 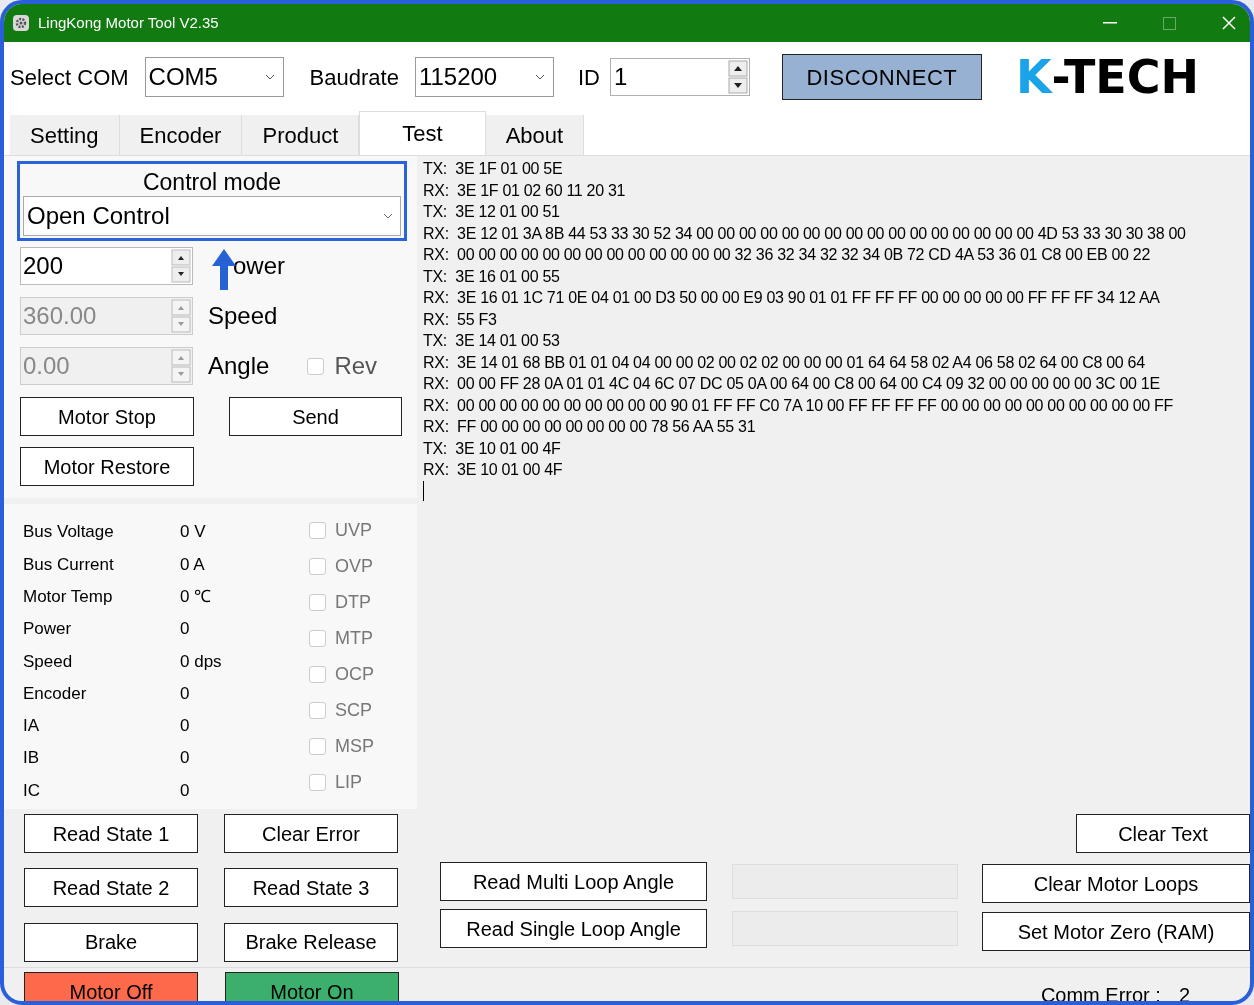 What do you see at coordinates (107, 466) in the screenshot?
I see `motor-restore-button: Motor Restore` at bounding box center [107, 466].